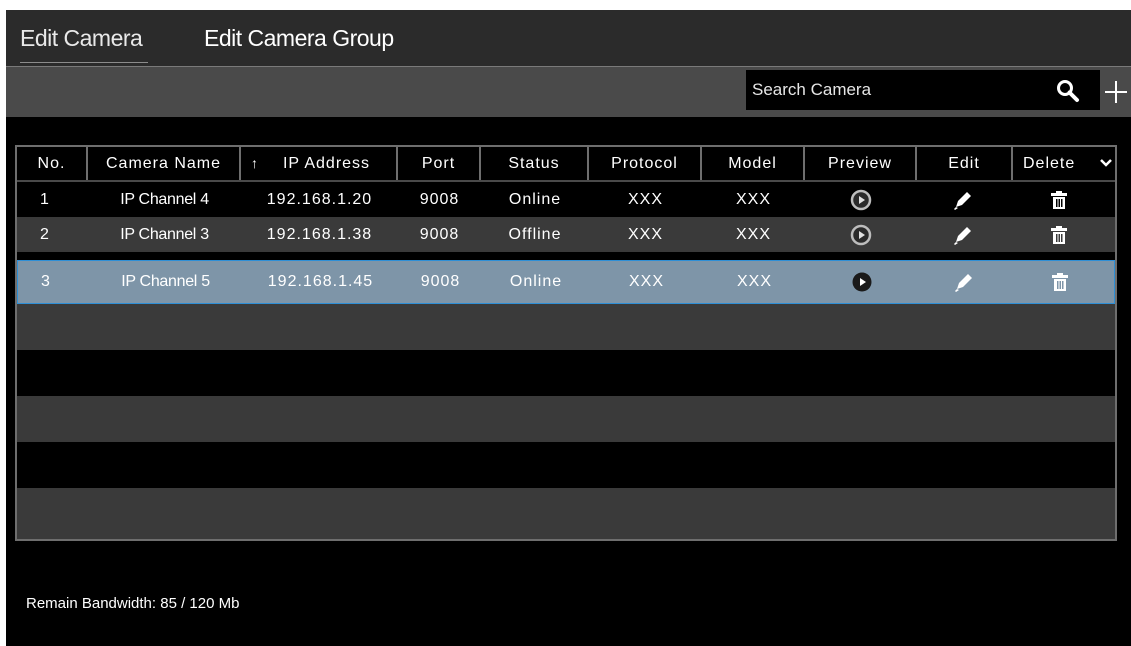 The width and height of the screenshot is (1131, 646). I want to click on cell-no: 1, so click(45, 199).